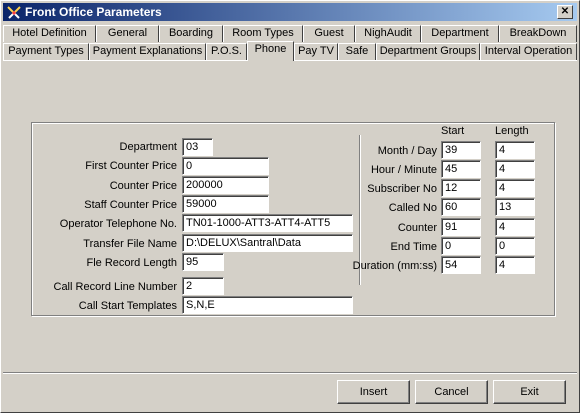  What do you see at coordinates (412, 208) in the screenshot?
I see `called-no-label: Called No` at bounding box center [412, 208].